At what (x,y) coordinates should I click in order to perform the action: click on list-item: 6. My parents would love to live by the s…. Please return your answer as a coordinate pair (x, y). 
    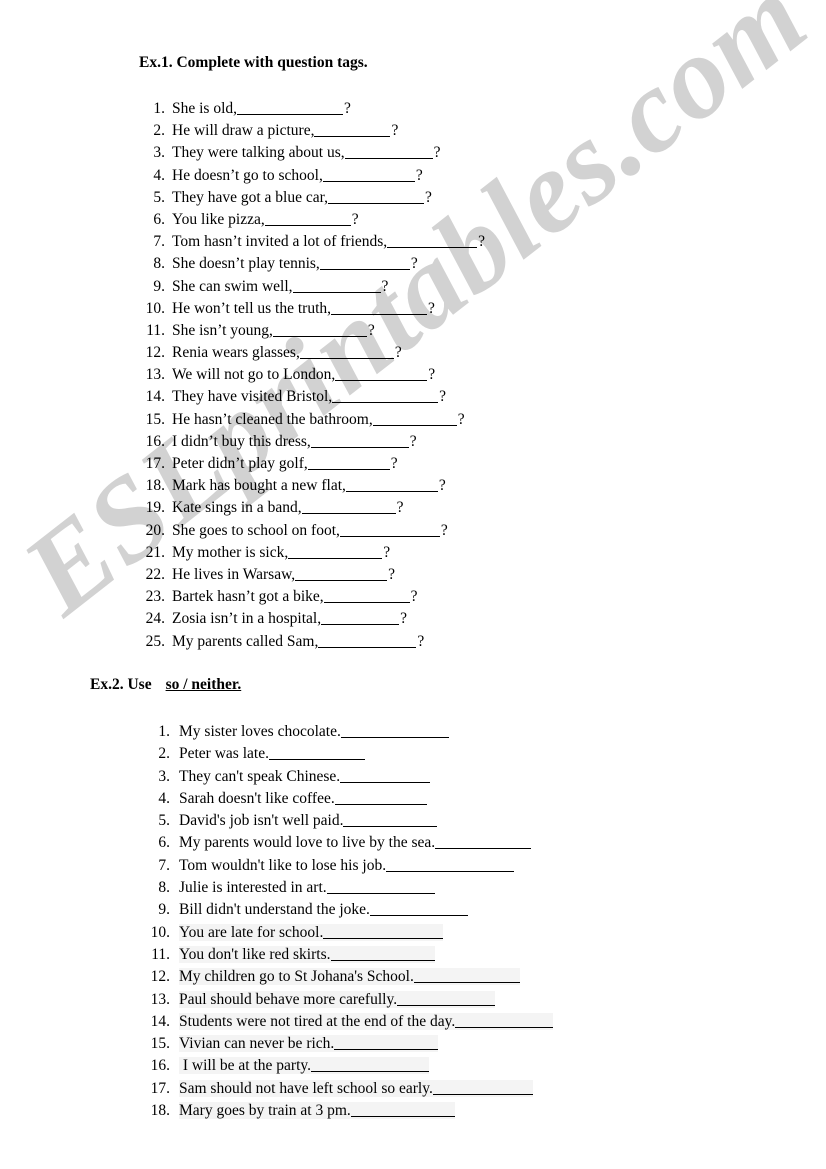
    Looking at the image, I should click on (349, 843).